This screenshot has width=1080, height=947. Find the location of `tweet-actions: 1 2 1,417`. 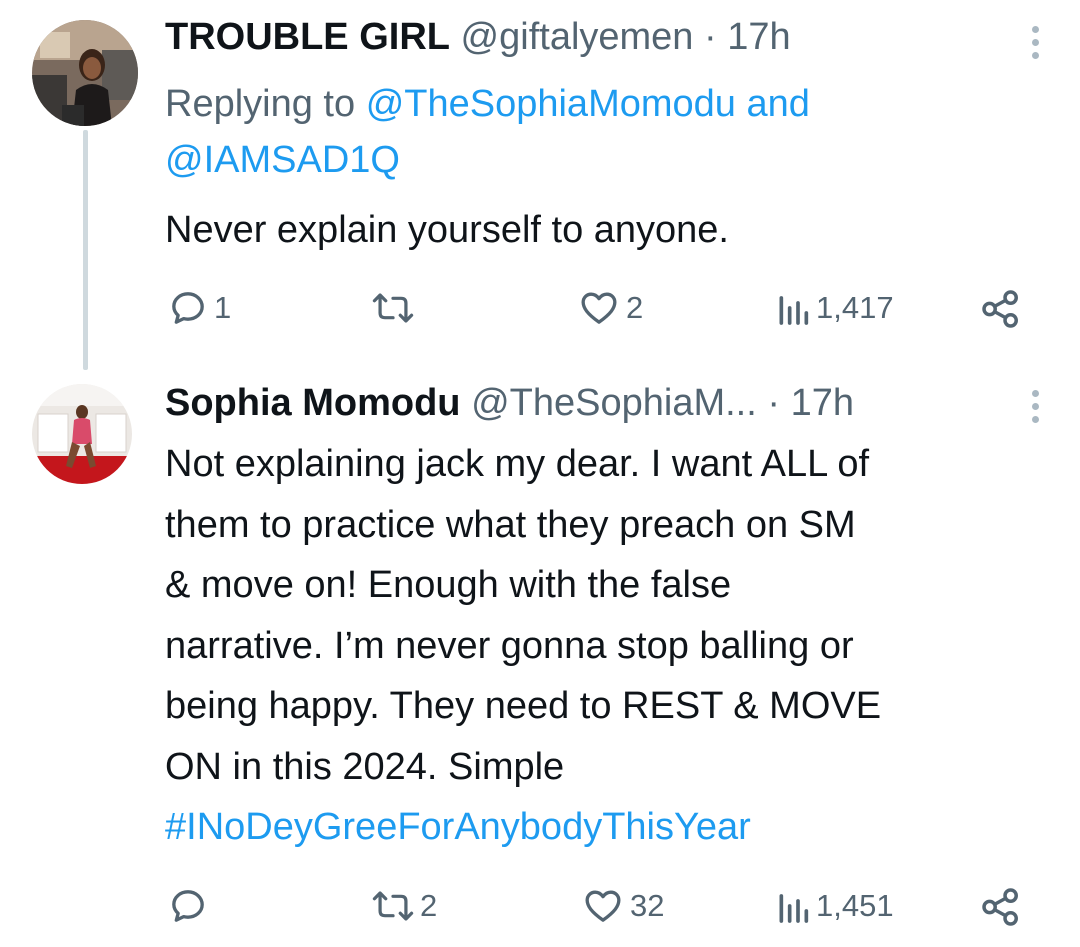

tweet-actions: 1 2 1,417 is located at coordinates (540, 309).